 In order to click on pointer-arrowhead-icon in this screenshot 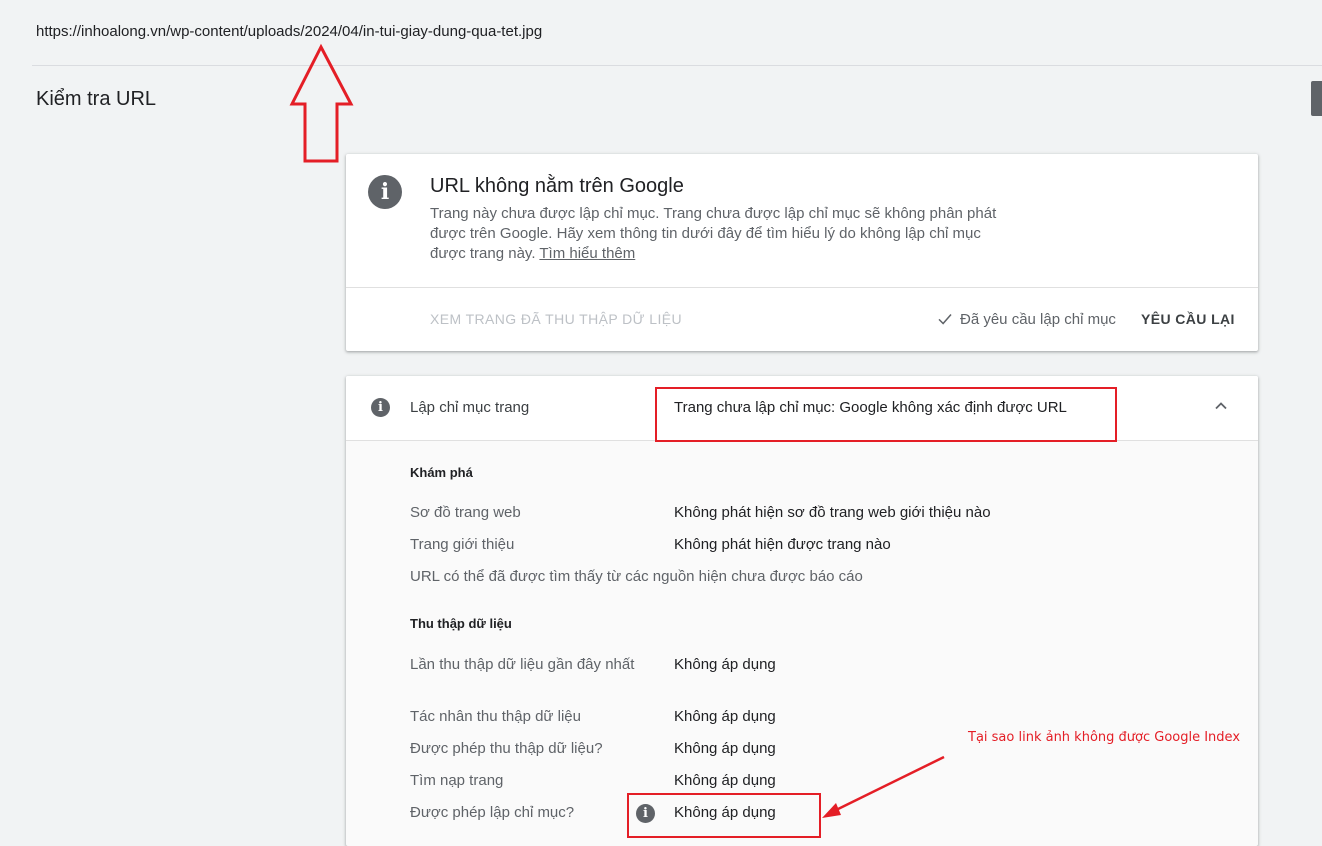, I will do `click(831, 810)`.